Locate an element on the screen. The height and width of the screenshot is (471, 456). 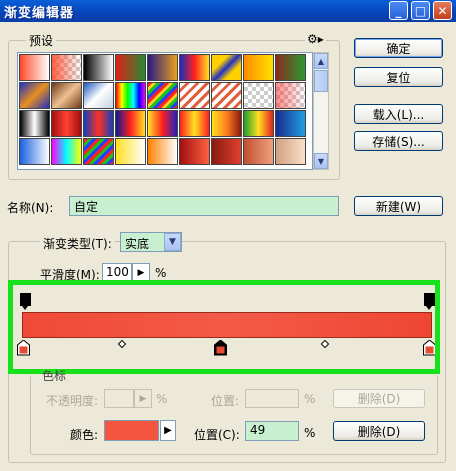
delete-color-button: 删除(D) is located at coordinates (379, 431).